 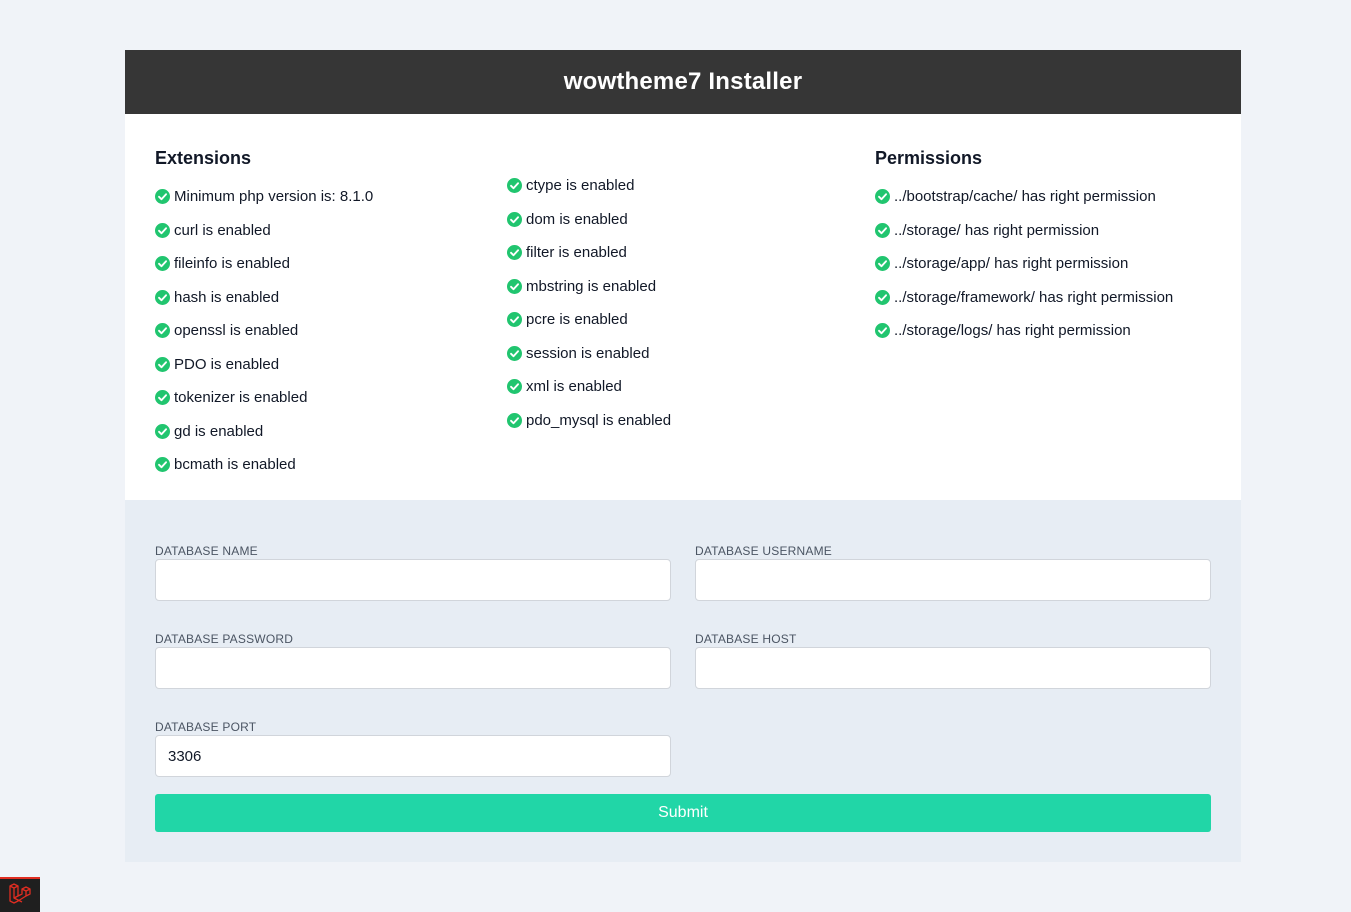 I want to click on check-item-label: ctype is enabled, so click(x=580, y=186).